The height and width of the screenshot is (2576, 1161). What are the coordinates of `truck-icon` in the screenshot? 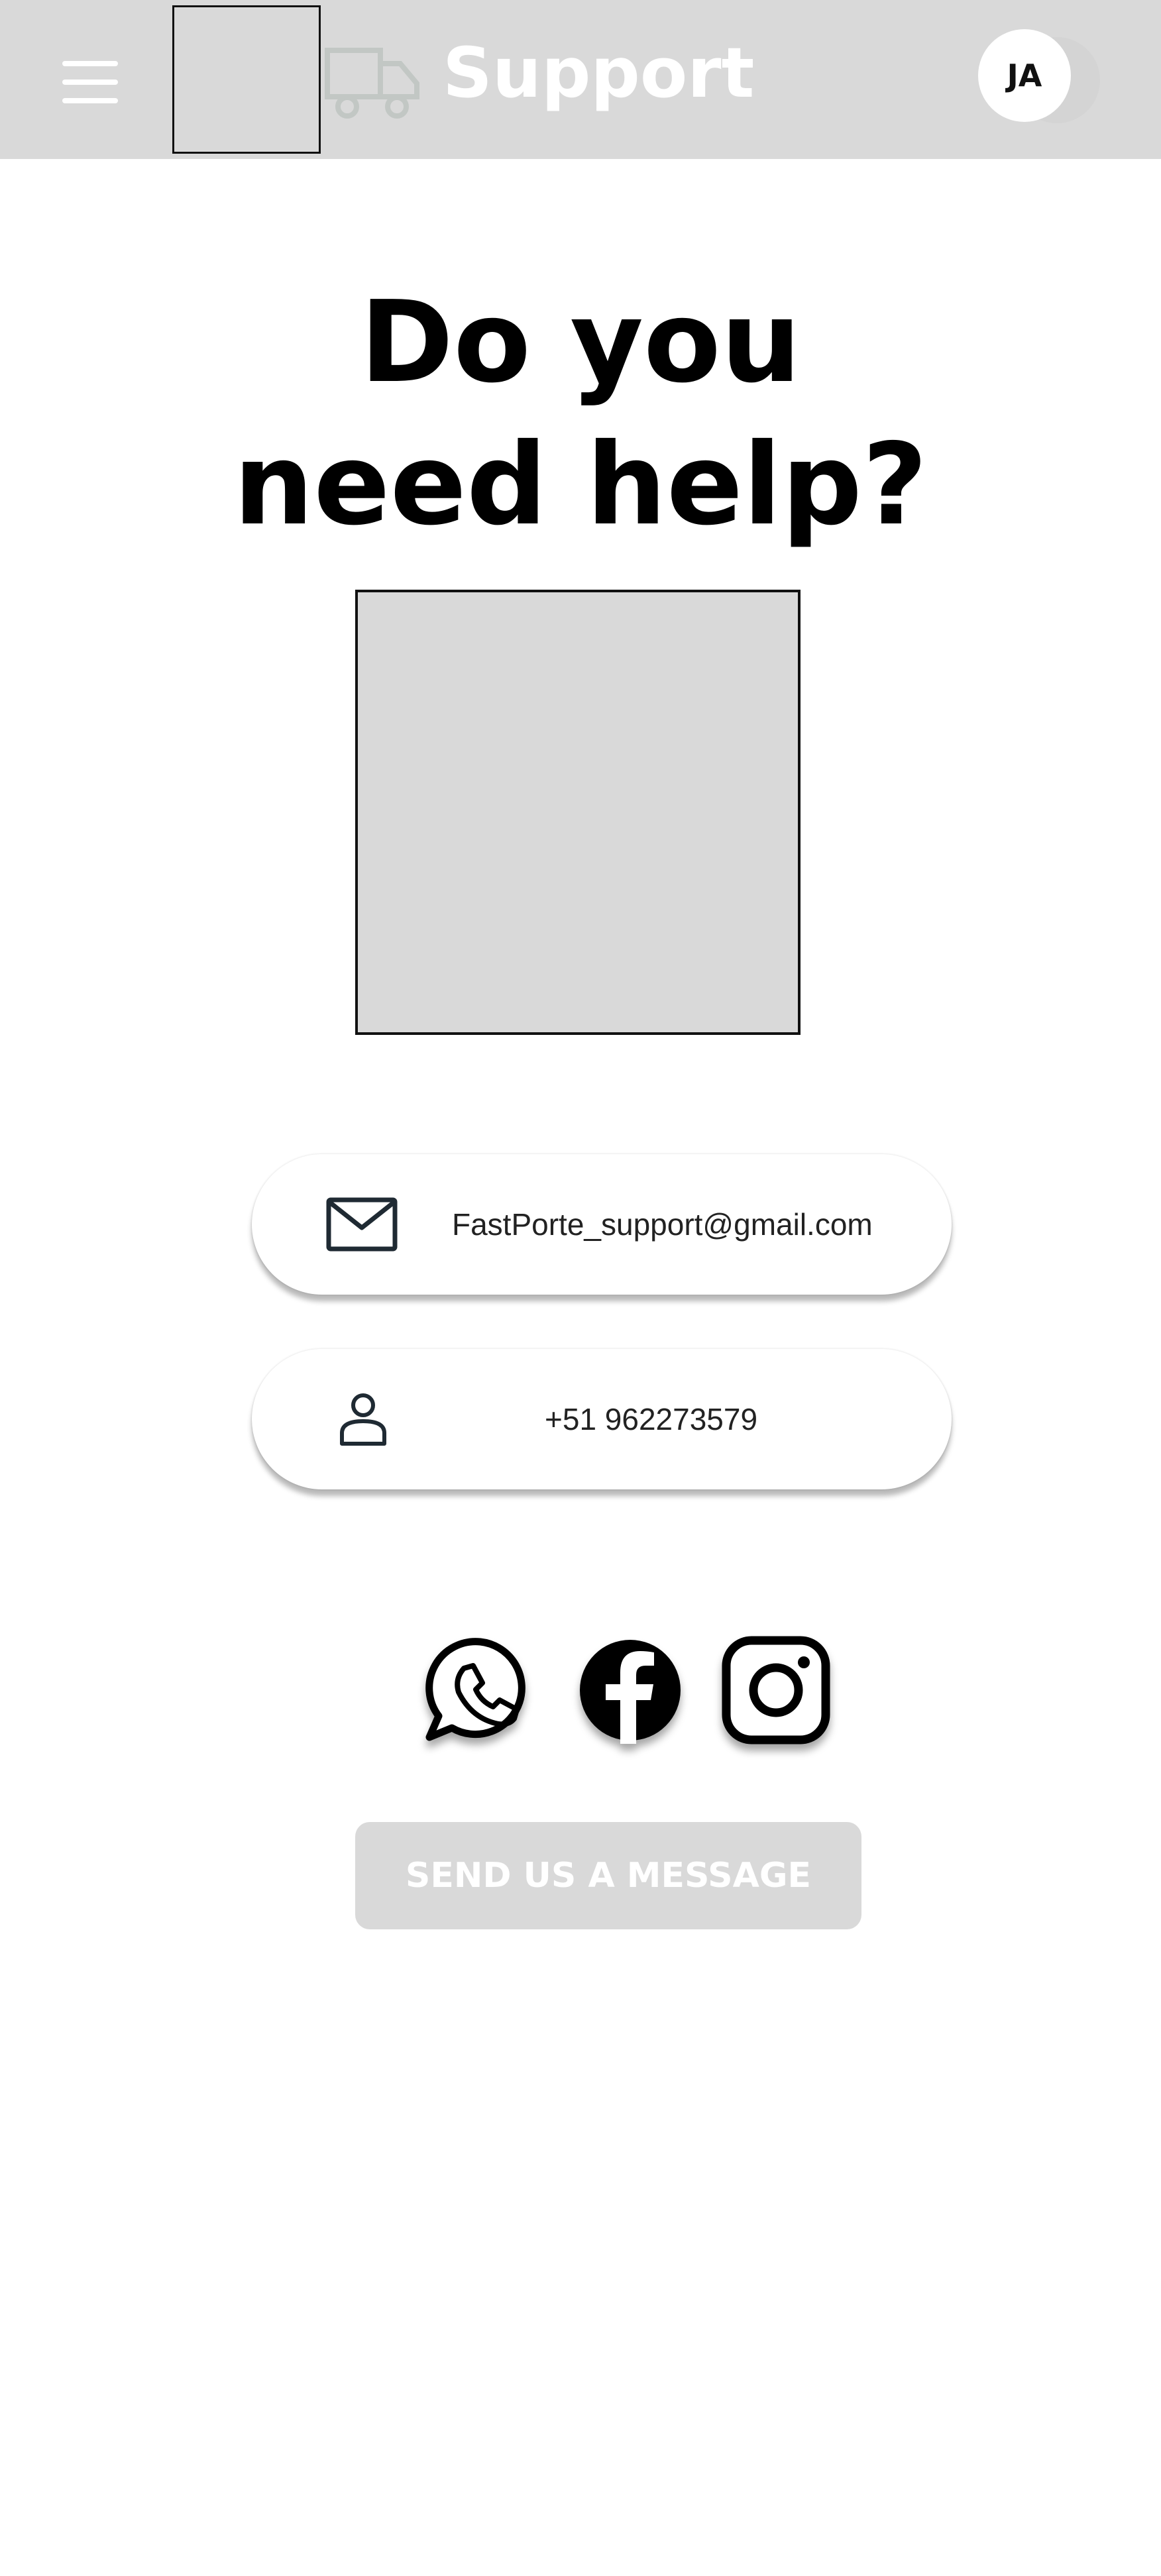 It's located at (372, 83).